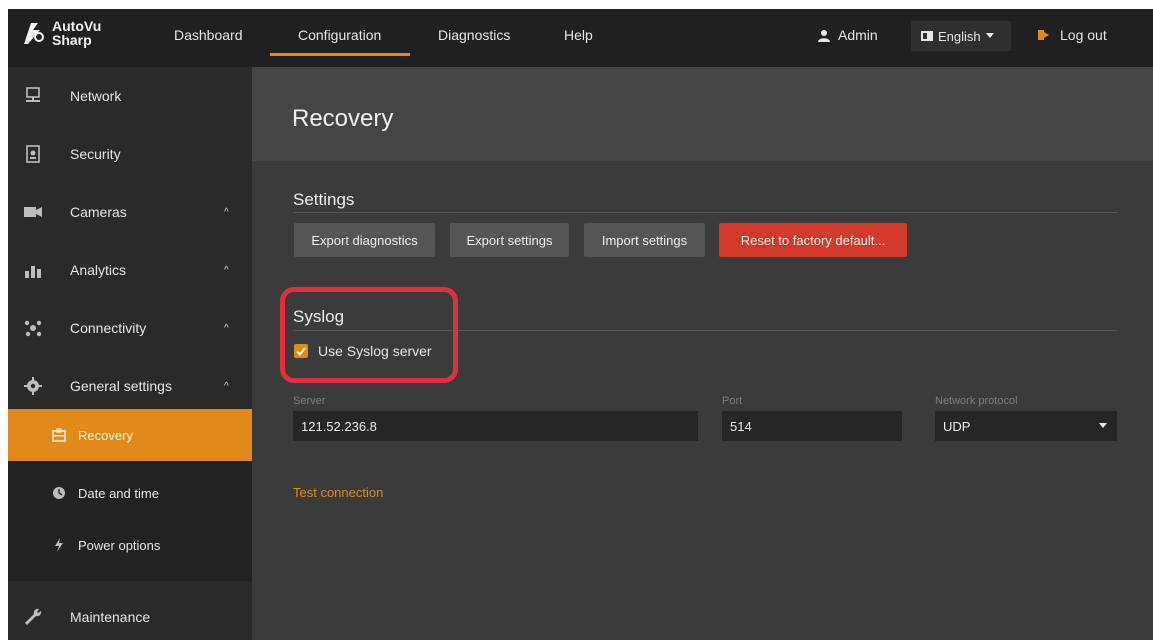 The height and width of the screenshot is (640, 1153). Describe the element at coordinates (59, 545) in the screenshot. I see `power-icon` at that location.